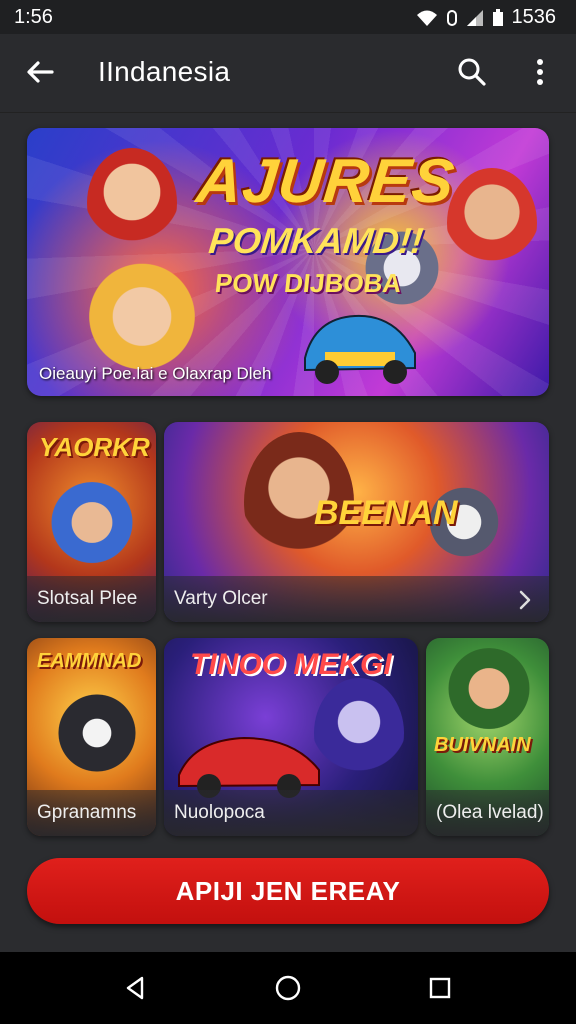 The image size is (576, 1024). I want to click on battery-icon, so click(497, 17).